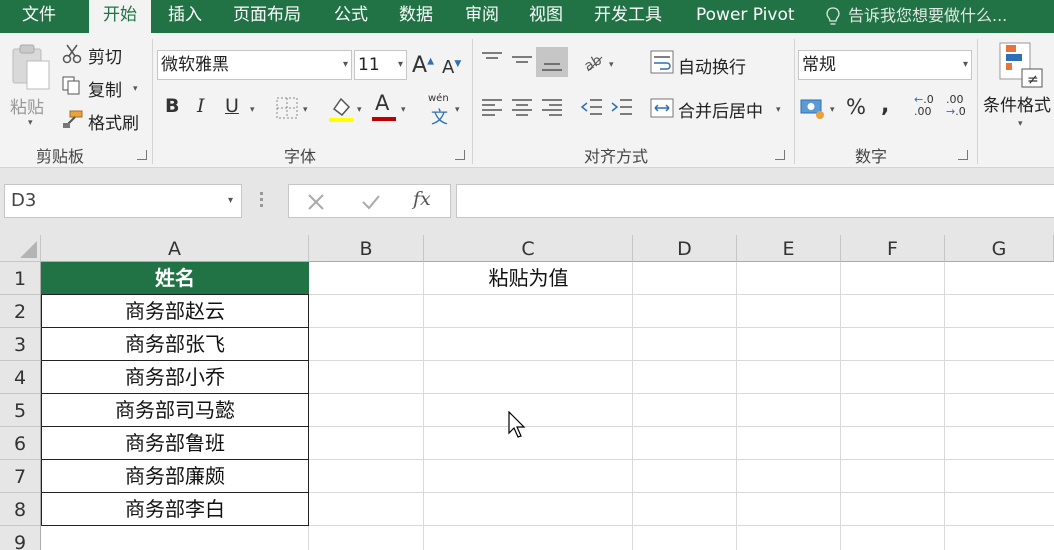 The width and height of the screenshot is (1054, 550). What do you see at coordinates (175, 476) in the screenshot?
I see `cell-a7: 商务部廉颇` at bounding box center [175, 476].